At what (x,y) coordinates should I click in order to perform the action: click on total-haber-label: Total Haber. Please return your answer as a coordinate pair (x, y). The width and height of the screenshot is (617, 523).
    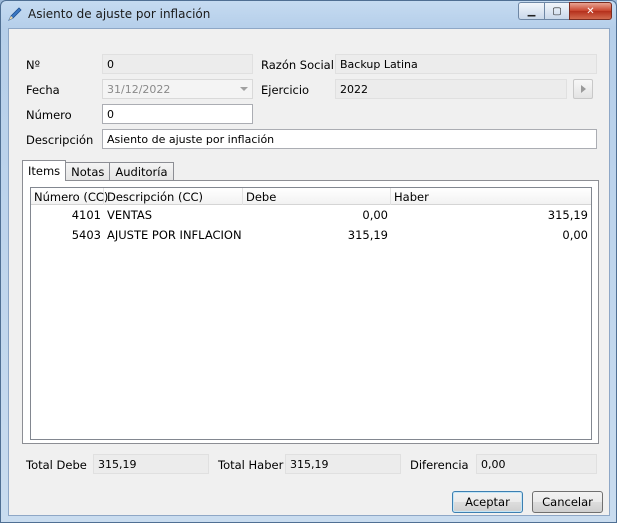
    Looking at the image, I should click on (251, 465).